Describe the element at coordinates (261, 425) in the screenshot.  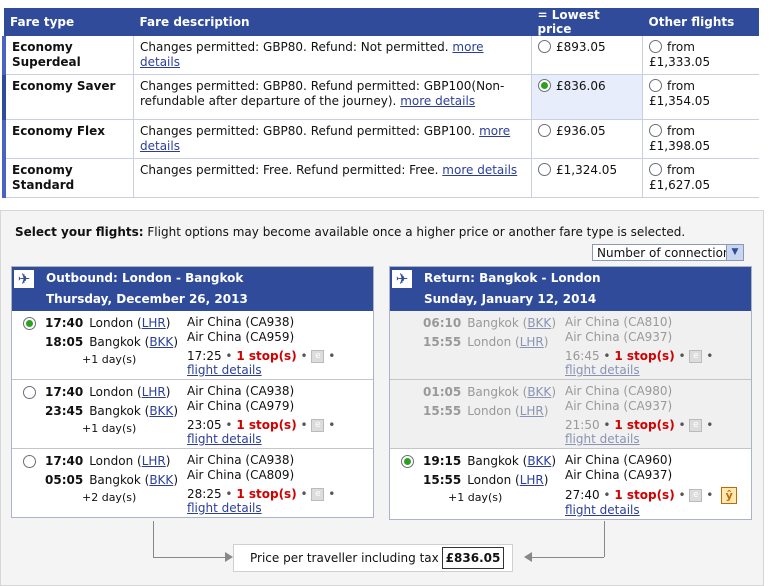
I see `duration-line: 23:05 • 1 stop(s) • e •` at that location.